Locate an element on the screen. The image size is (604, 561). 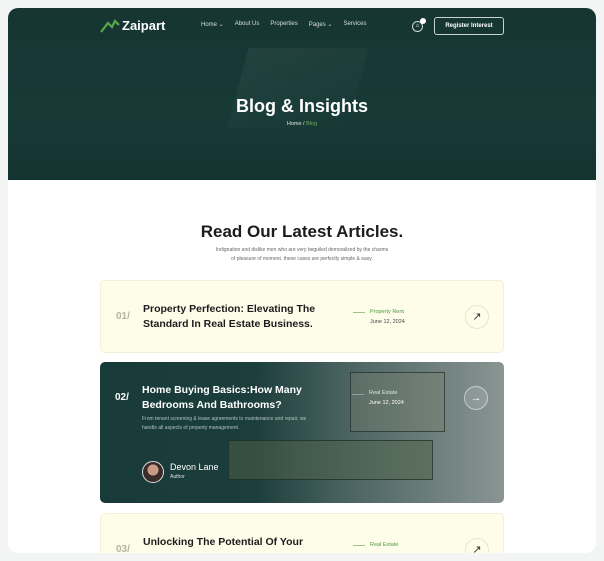
article-category: Property Rent is located at coordinates (387, 312).